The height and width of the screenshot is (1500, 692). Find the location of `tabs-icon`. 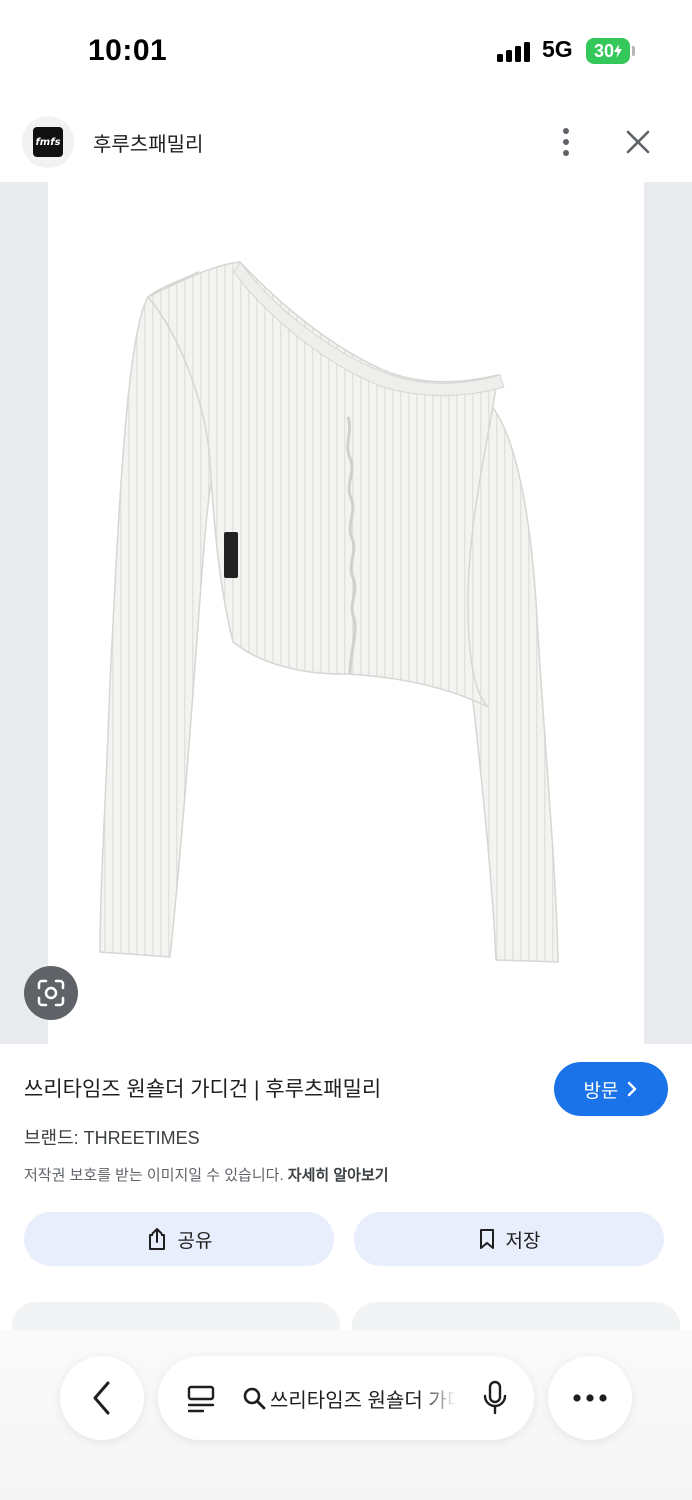

tabs-icon is located at coordinates (201, 1399).